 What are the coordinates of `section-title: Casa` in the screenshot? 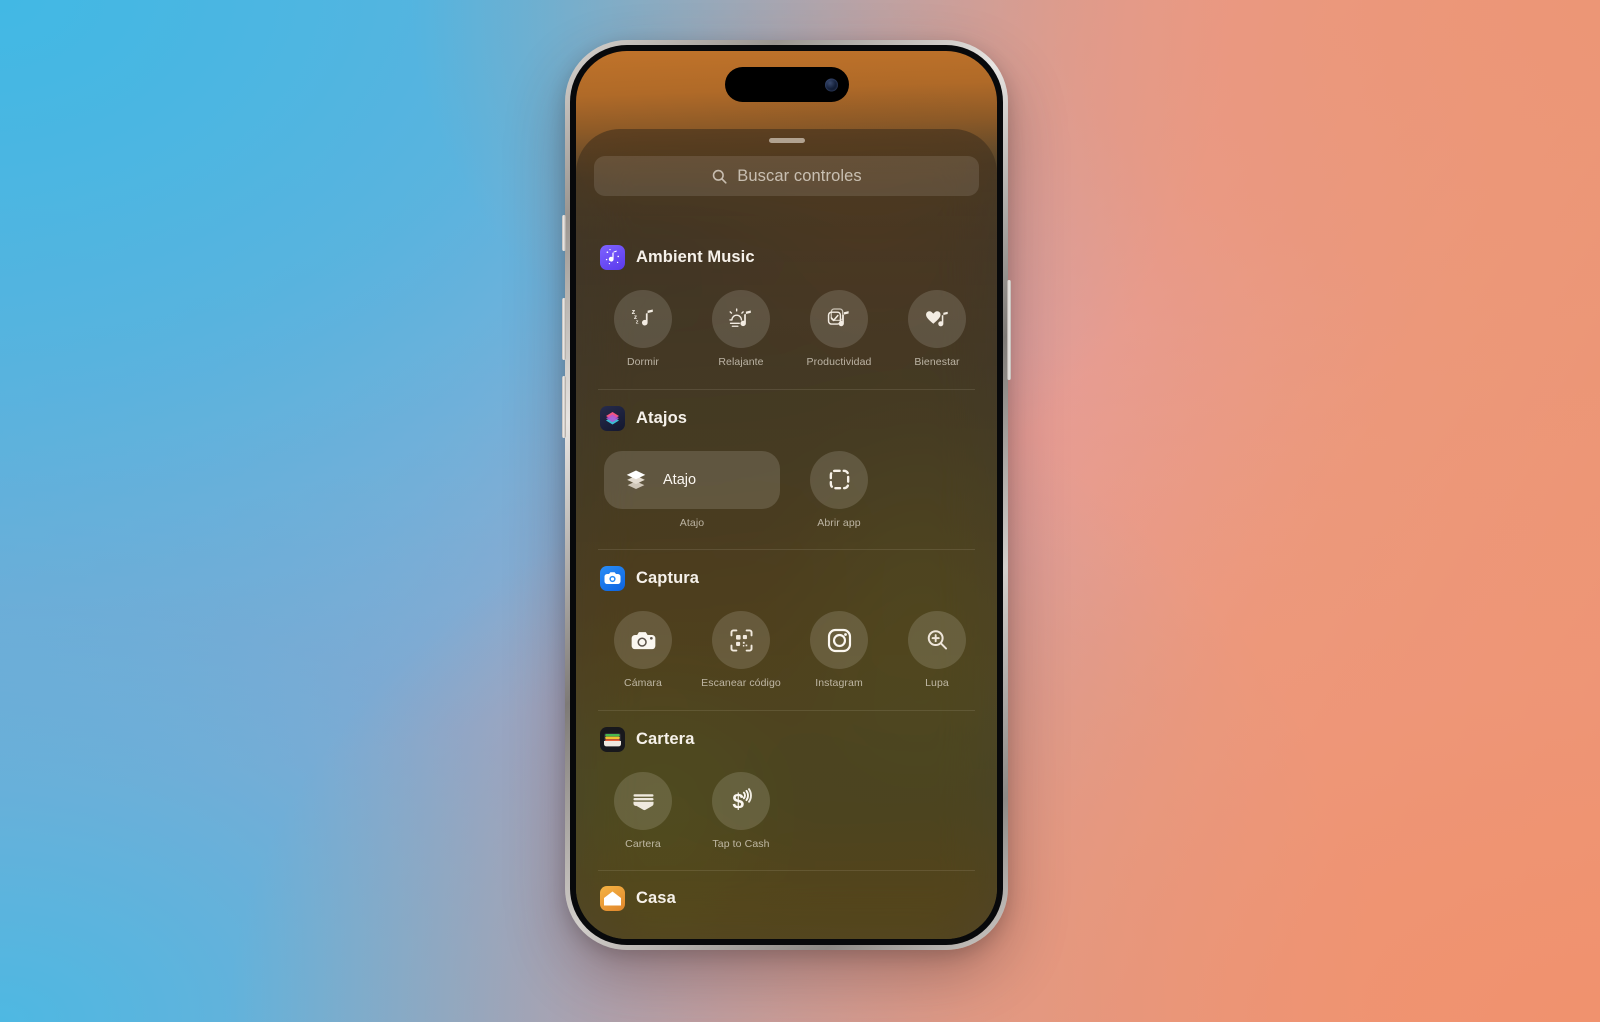 It's located at (656, 898).